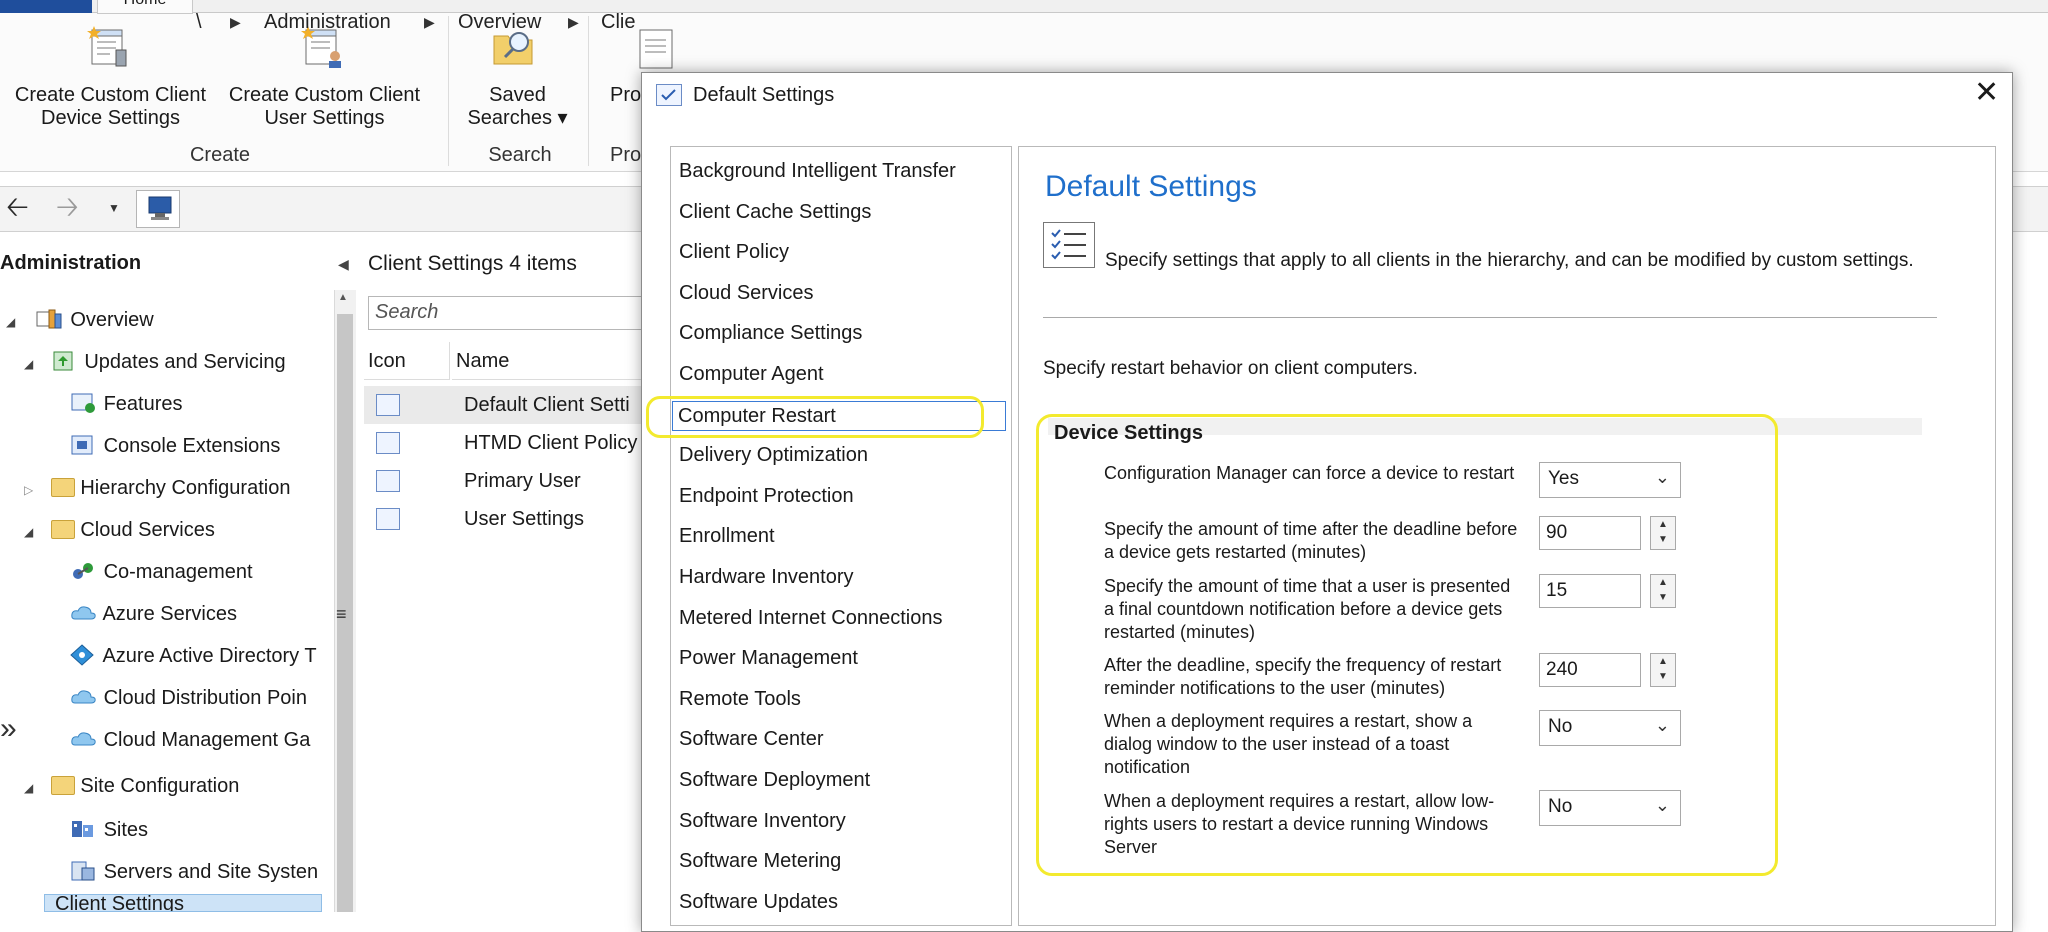 The height and width of the screenshot is (932, 2048). I want to click on folder-icon, so click(62, 487).